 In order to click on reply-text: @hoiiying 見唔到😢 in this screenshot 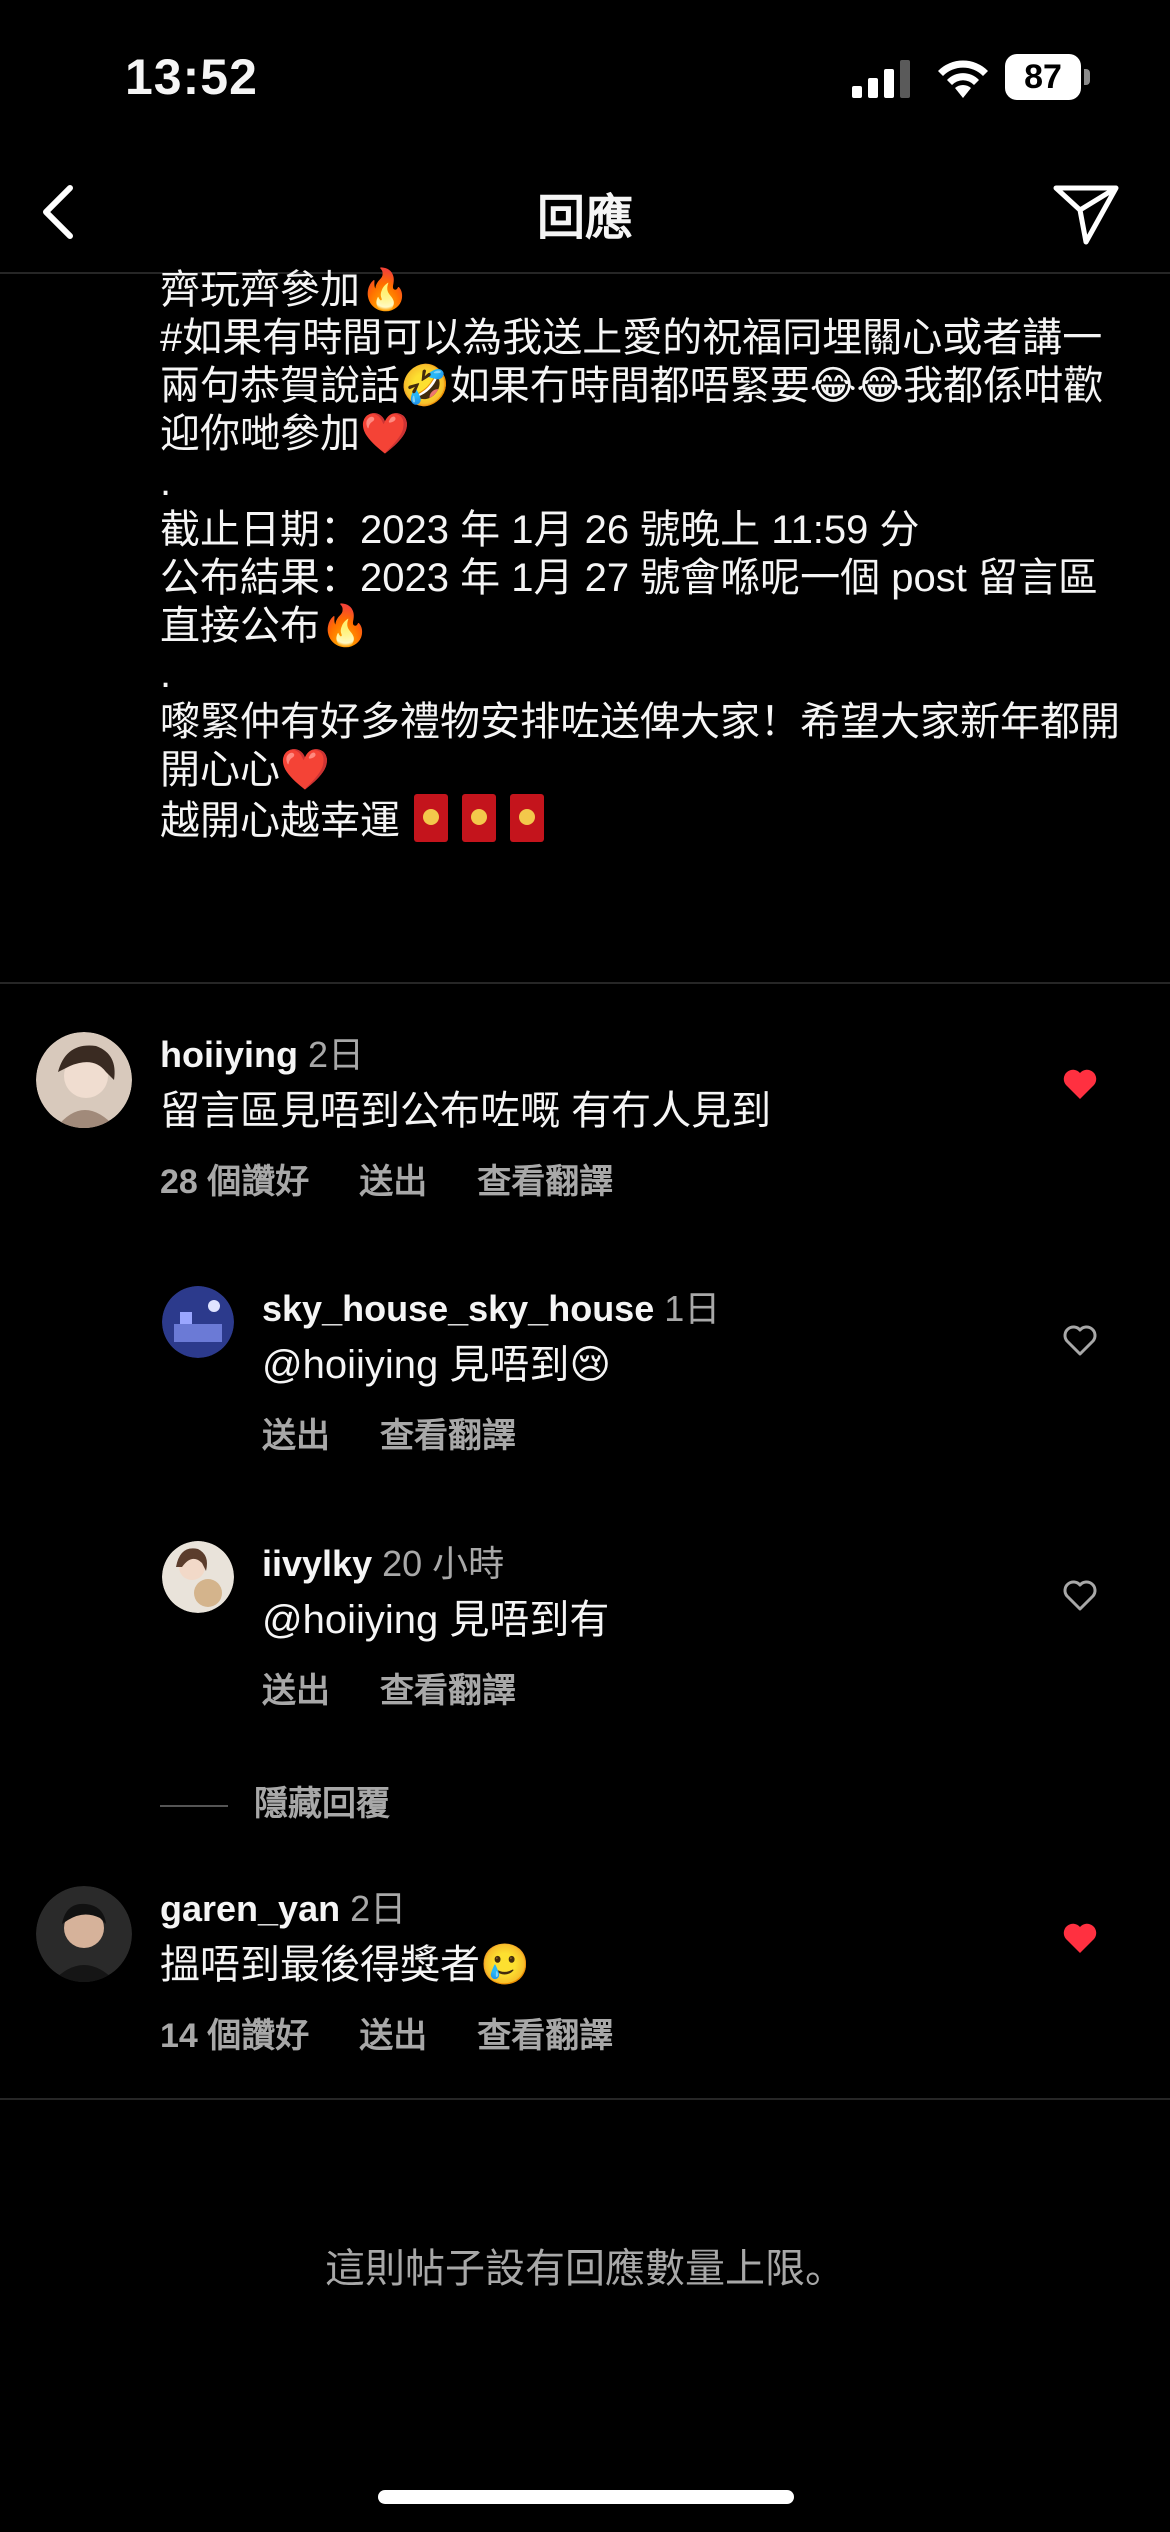, I will do `click(437, 1365)`.